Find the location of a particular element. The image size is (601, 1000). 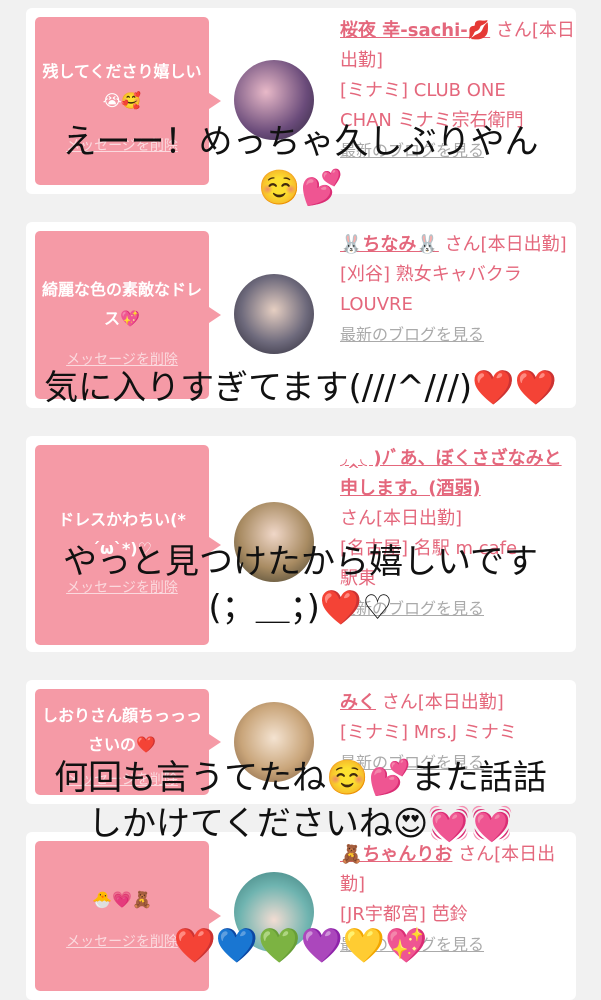

overlay-caption: (；＿；)❤️♡ is located at coordinates (300, 608).